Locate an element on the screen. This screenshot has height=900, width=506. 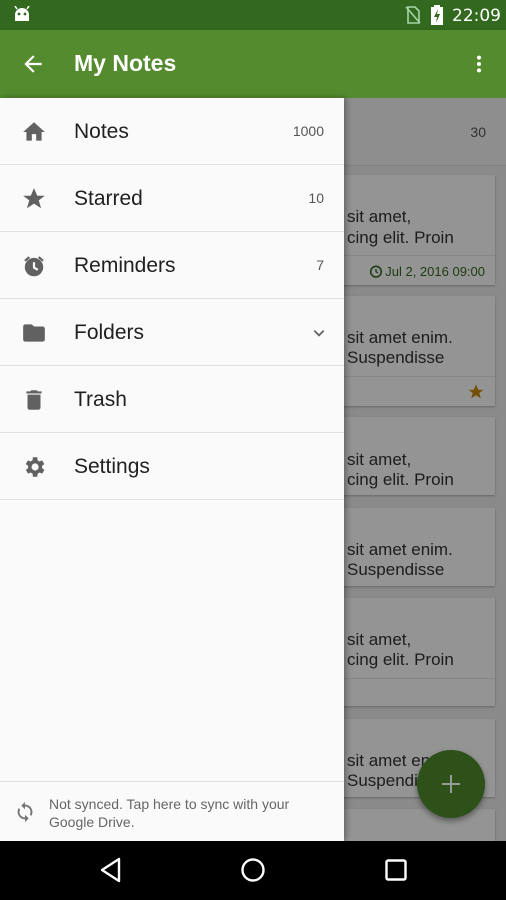
plus-icon is located at coordinates (451, 784).